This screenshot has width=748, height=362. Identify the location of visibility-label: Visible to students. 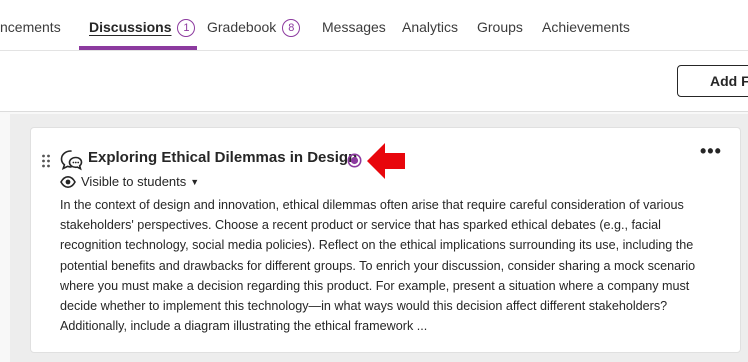
(134, 181).